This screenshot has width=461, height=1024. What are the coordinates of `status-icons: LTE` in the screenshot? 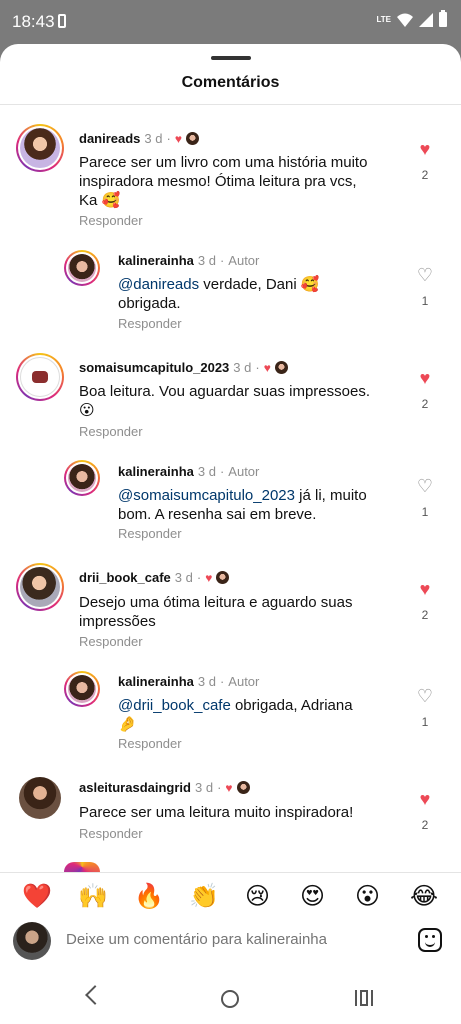 It's located at (411, 18).